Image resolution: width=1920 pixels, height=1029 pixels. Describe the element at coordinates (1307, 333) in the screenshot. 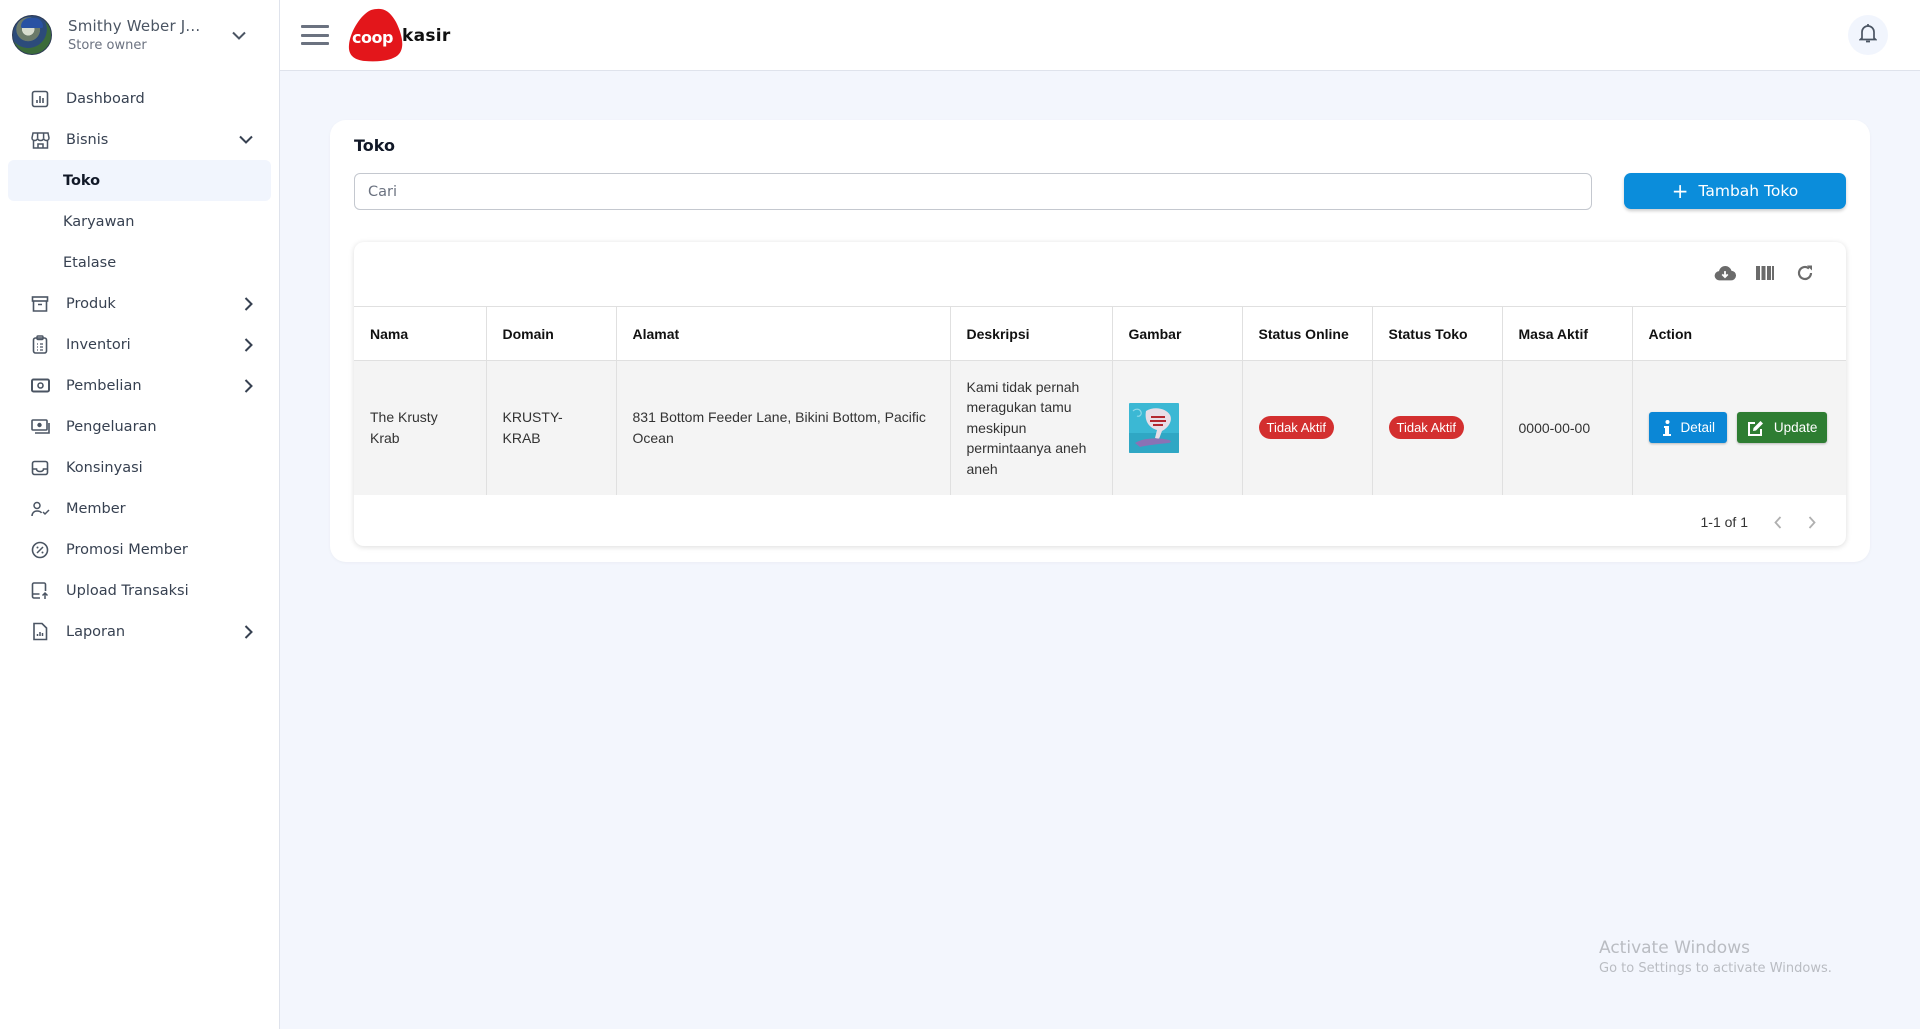

I see `column-header-status-online: Status Online` at that location.